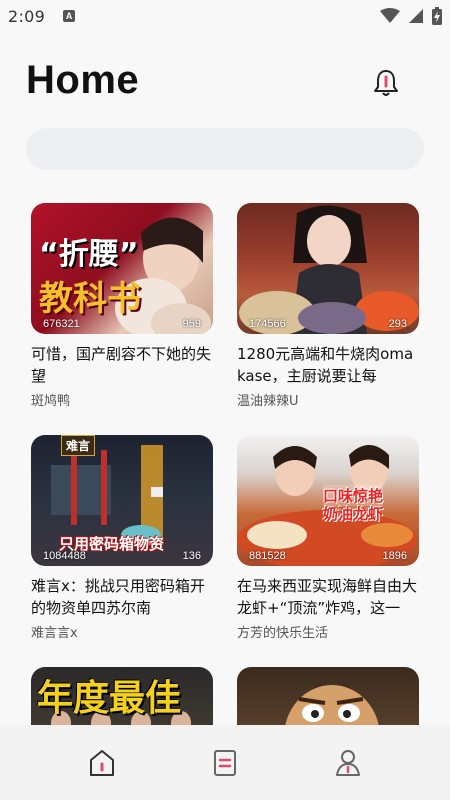 Image resolution: width=450 pixels, height=800 pixels. Describe the element at coordinates (191, 324) in the screenshot. I see `comment-count: 959` at that location.